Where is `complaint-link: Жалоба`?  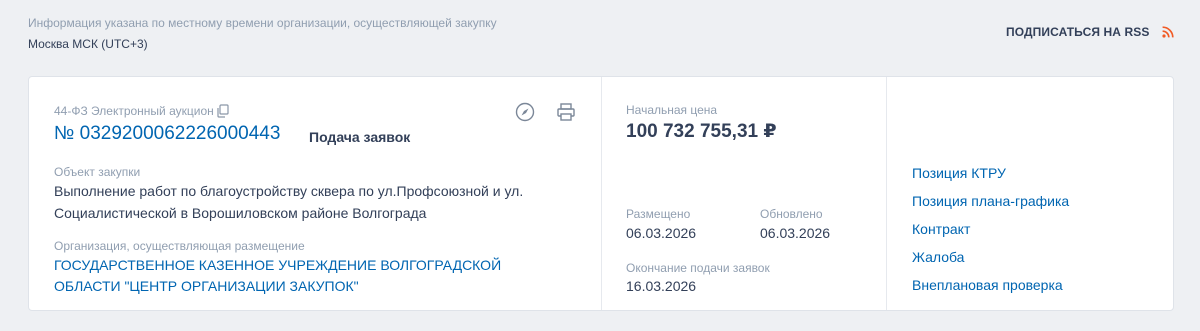 complaint-link: Жалоба is located at coordinates (938, 257).